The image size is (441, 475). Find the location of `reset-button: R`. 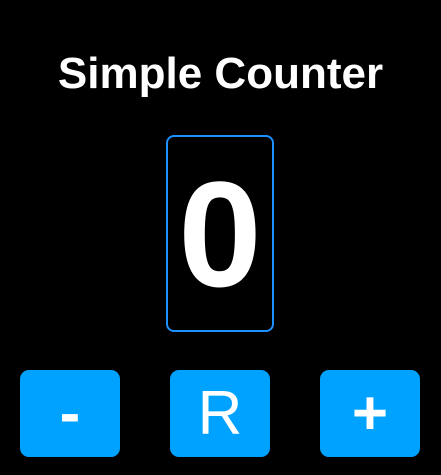

reset-button: R is located at coordinates (220, 413).